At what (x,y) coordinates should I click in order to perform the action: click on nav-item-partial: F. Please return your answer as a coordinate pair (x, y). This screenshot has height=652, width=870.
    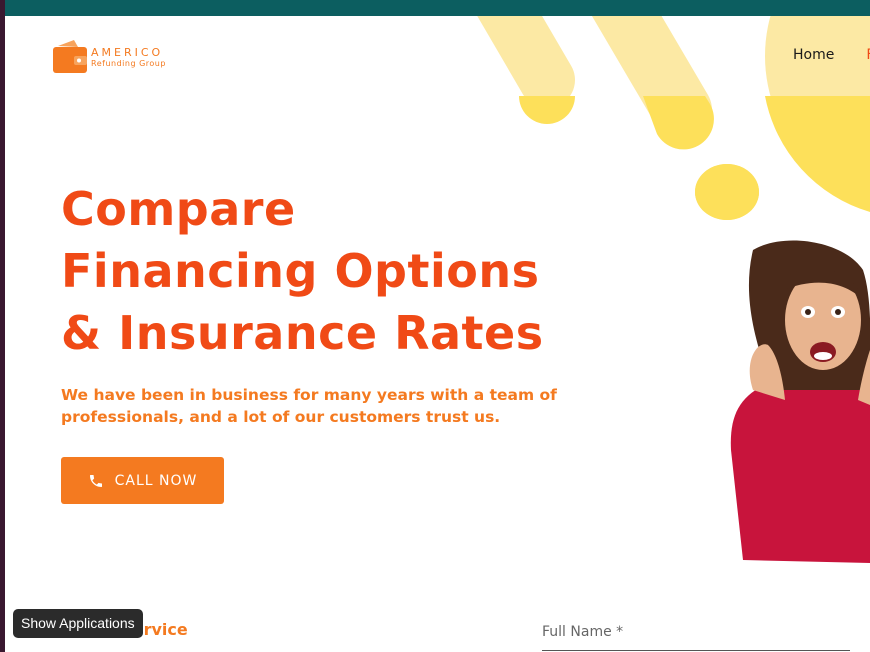
    Looking at the image, I should click on (868, 55).